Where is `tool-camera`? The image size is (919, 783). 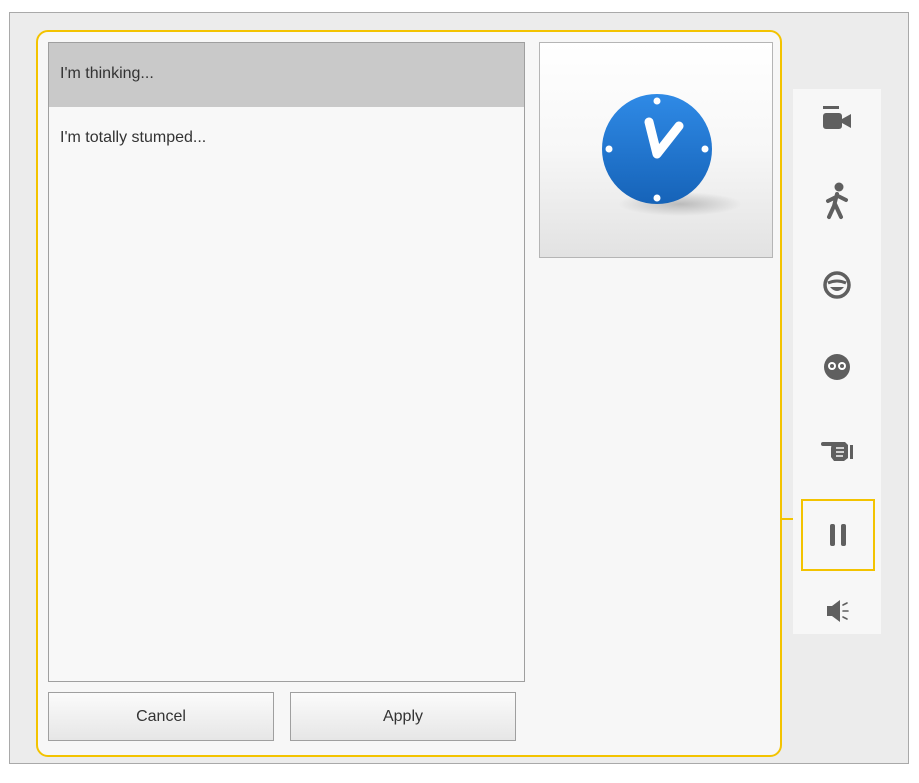
tool-camera is located at coordinates (837, 119).